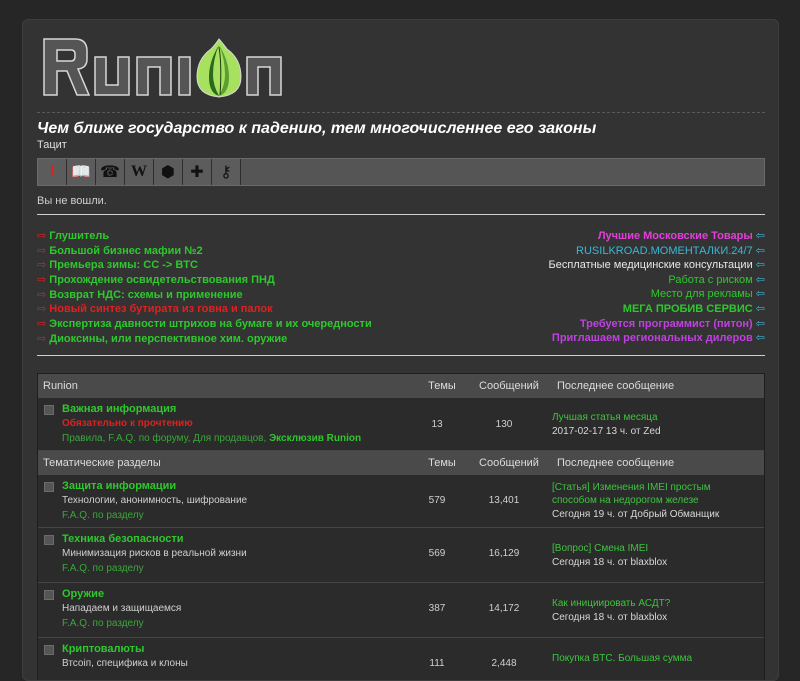 The image size is (800, 681). Describe the element at coordinates (401, 172) in the screenshot. I see `icon-toolbar: ! 📖 ☎ W ⬢ ✚ ⚷` at that location.